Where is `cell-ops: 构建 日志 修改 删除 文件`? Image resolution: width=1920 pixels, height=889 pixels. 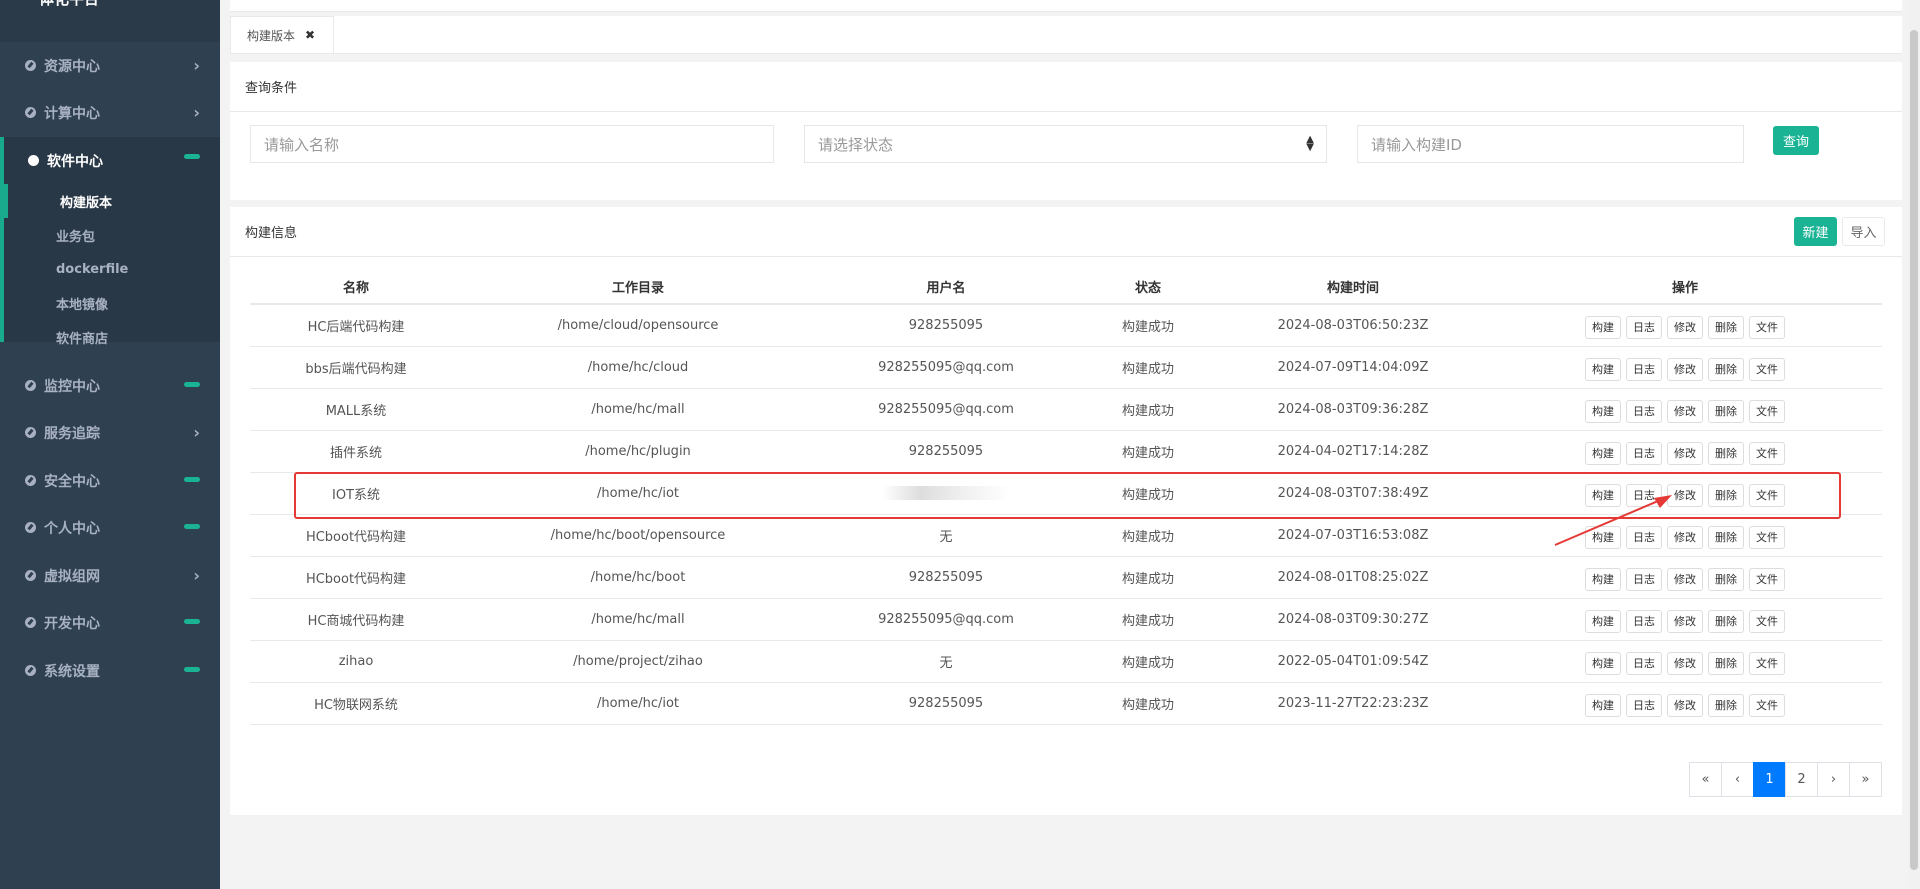 cell-ops: 构建 日志 修改 删除 文件 is located at coordinates (1685, 619).